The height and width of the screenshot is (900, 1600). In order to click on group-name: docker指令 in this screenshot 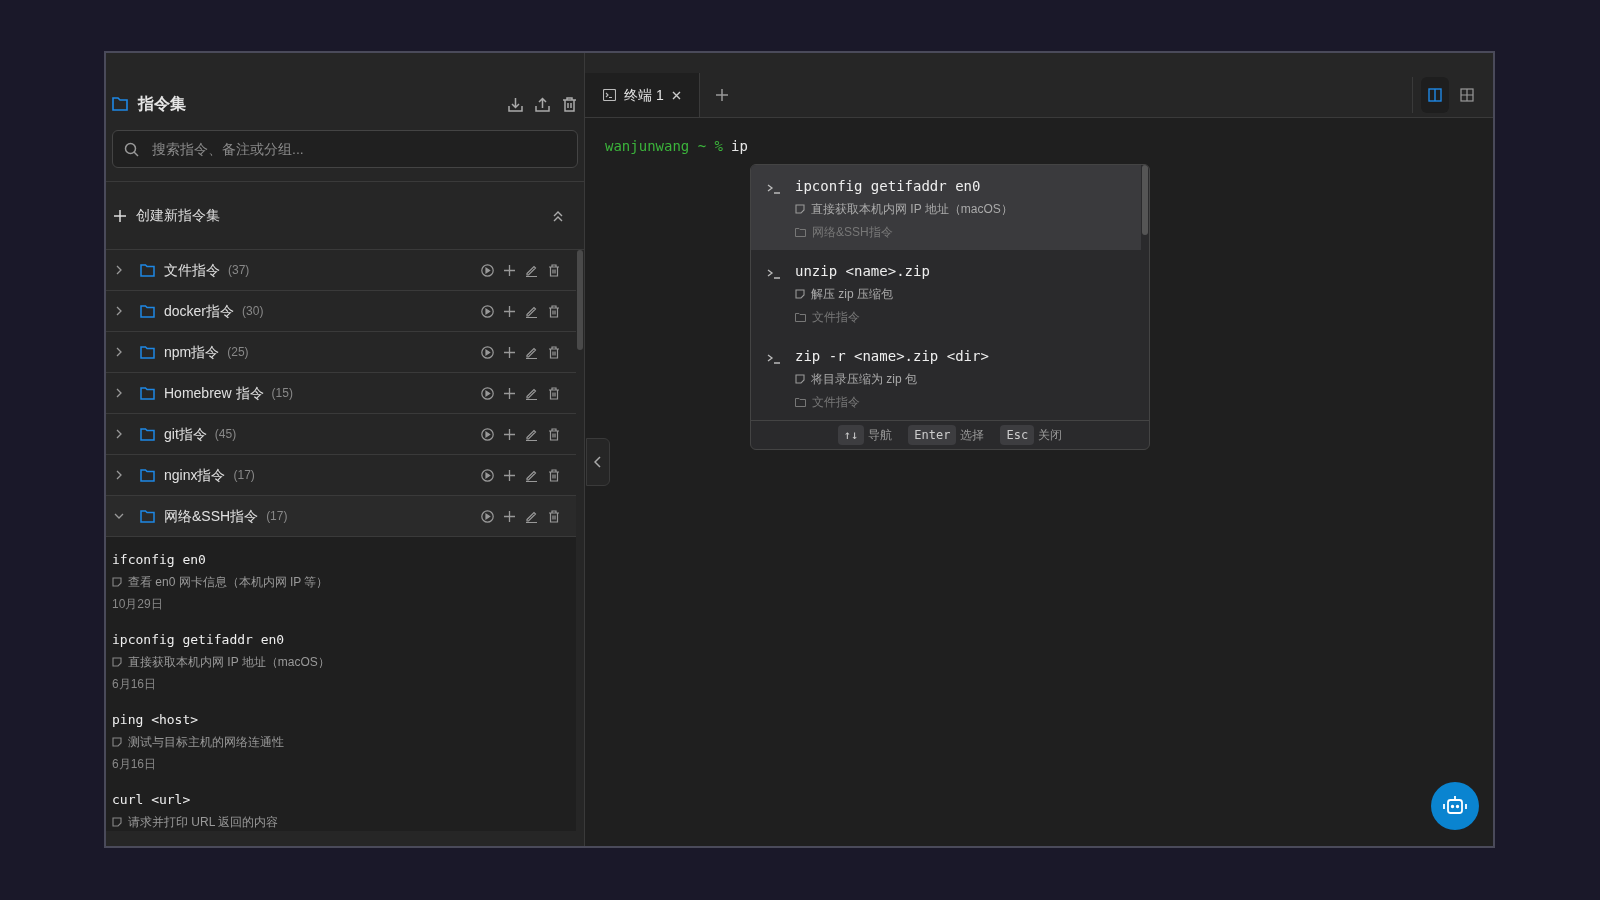, I will do `click(199, 311)`.